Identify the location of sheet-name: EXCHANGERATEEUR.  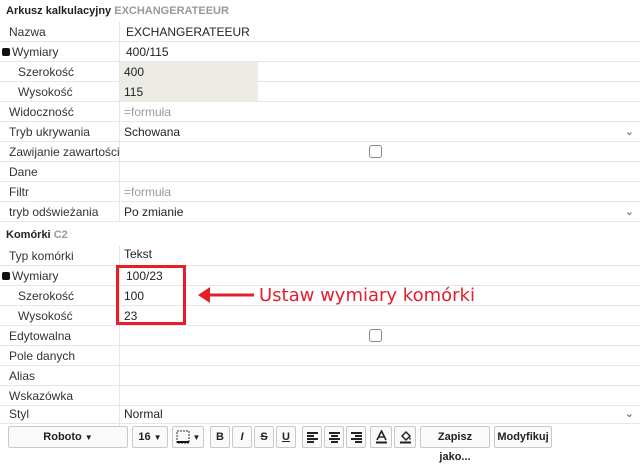
(171, 11).